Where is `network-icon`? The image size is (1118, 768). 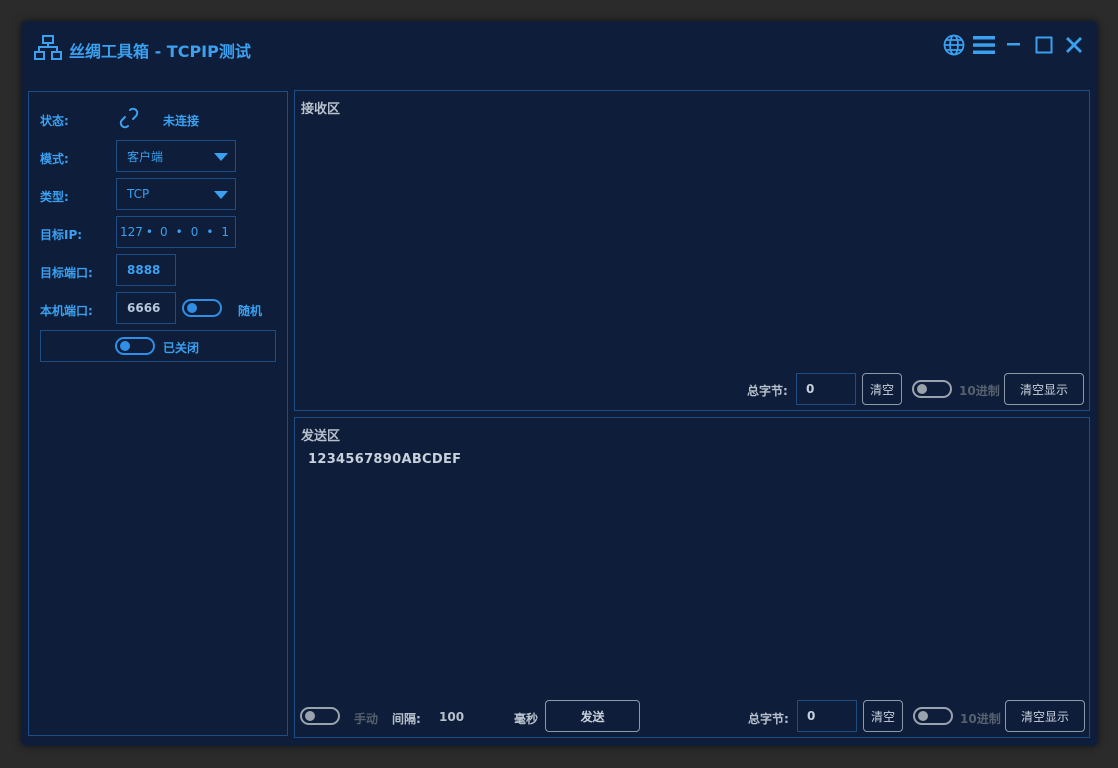 network-icon is located at coordinates (48, 48).